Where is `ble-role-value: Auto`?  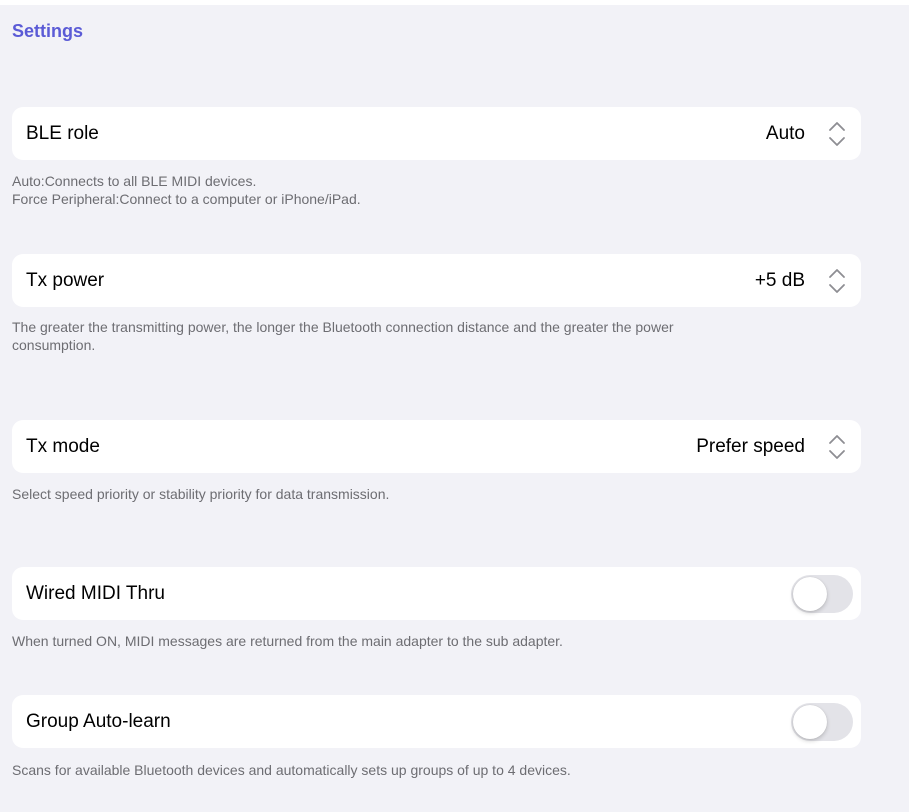 ble-role-value: Auto is located at coordinates (785, 133).